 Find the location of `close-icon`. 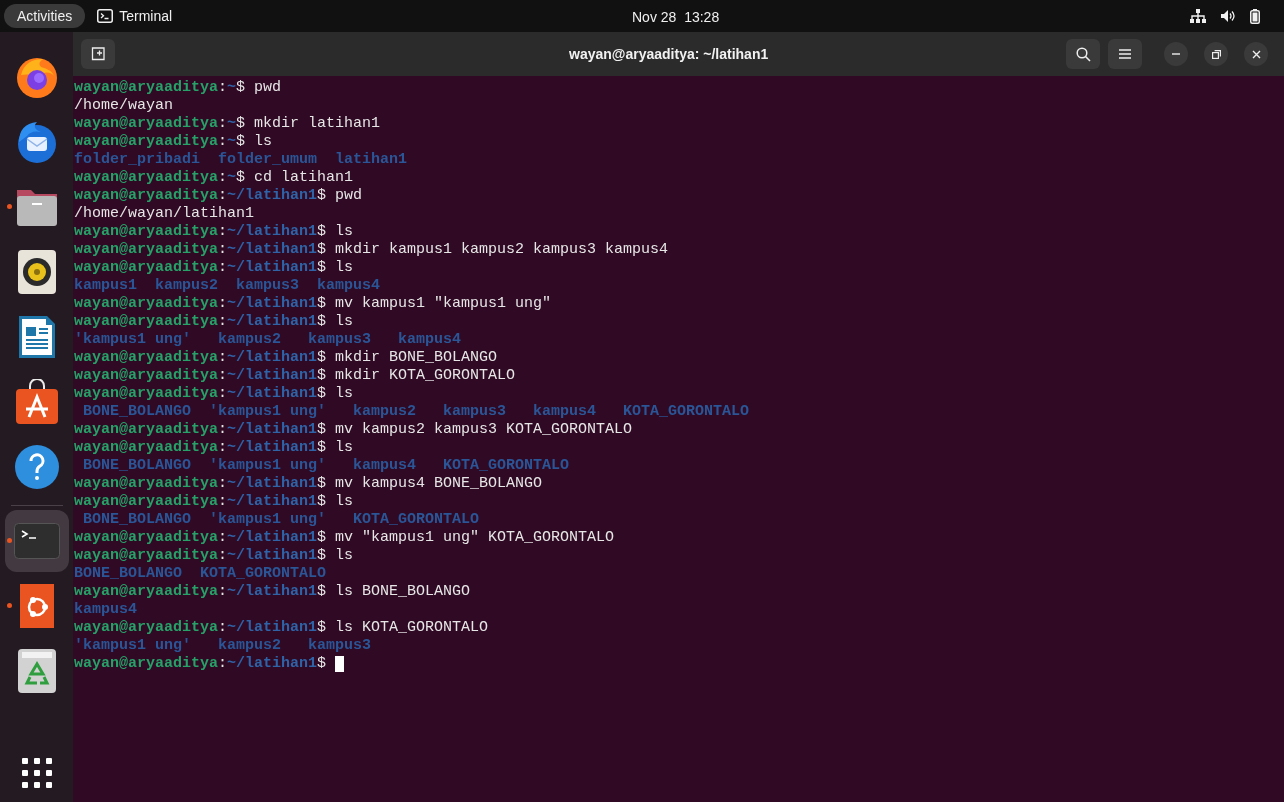

close-icon is located at coordinates (1256, 54).